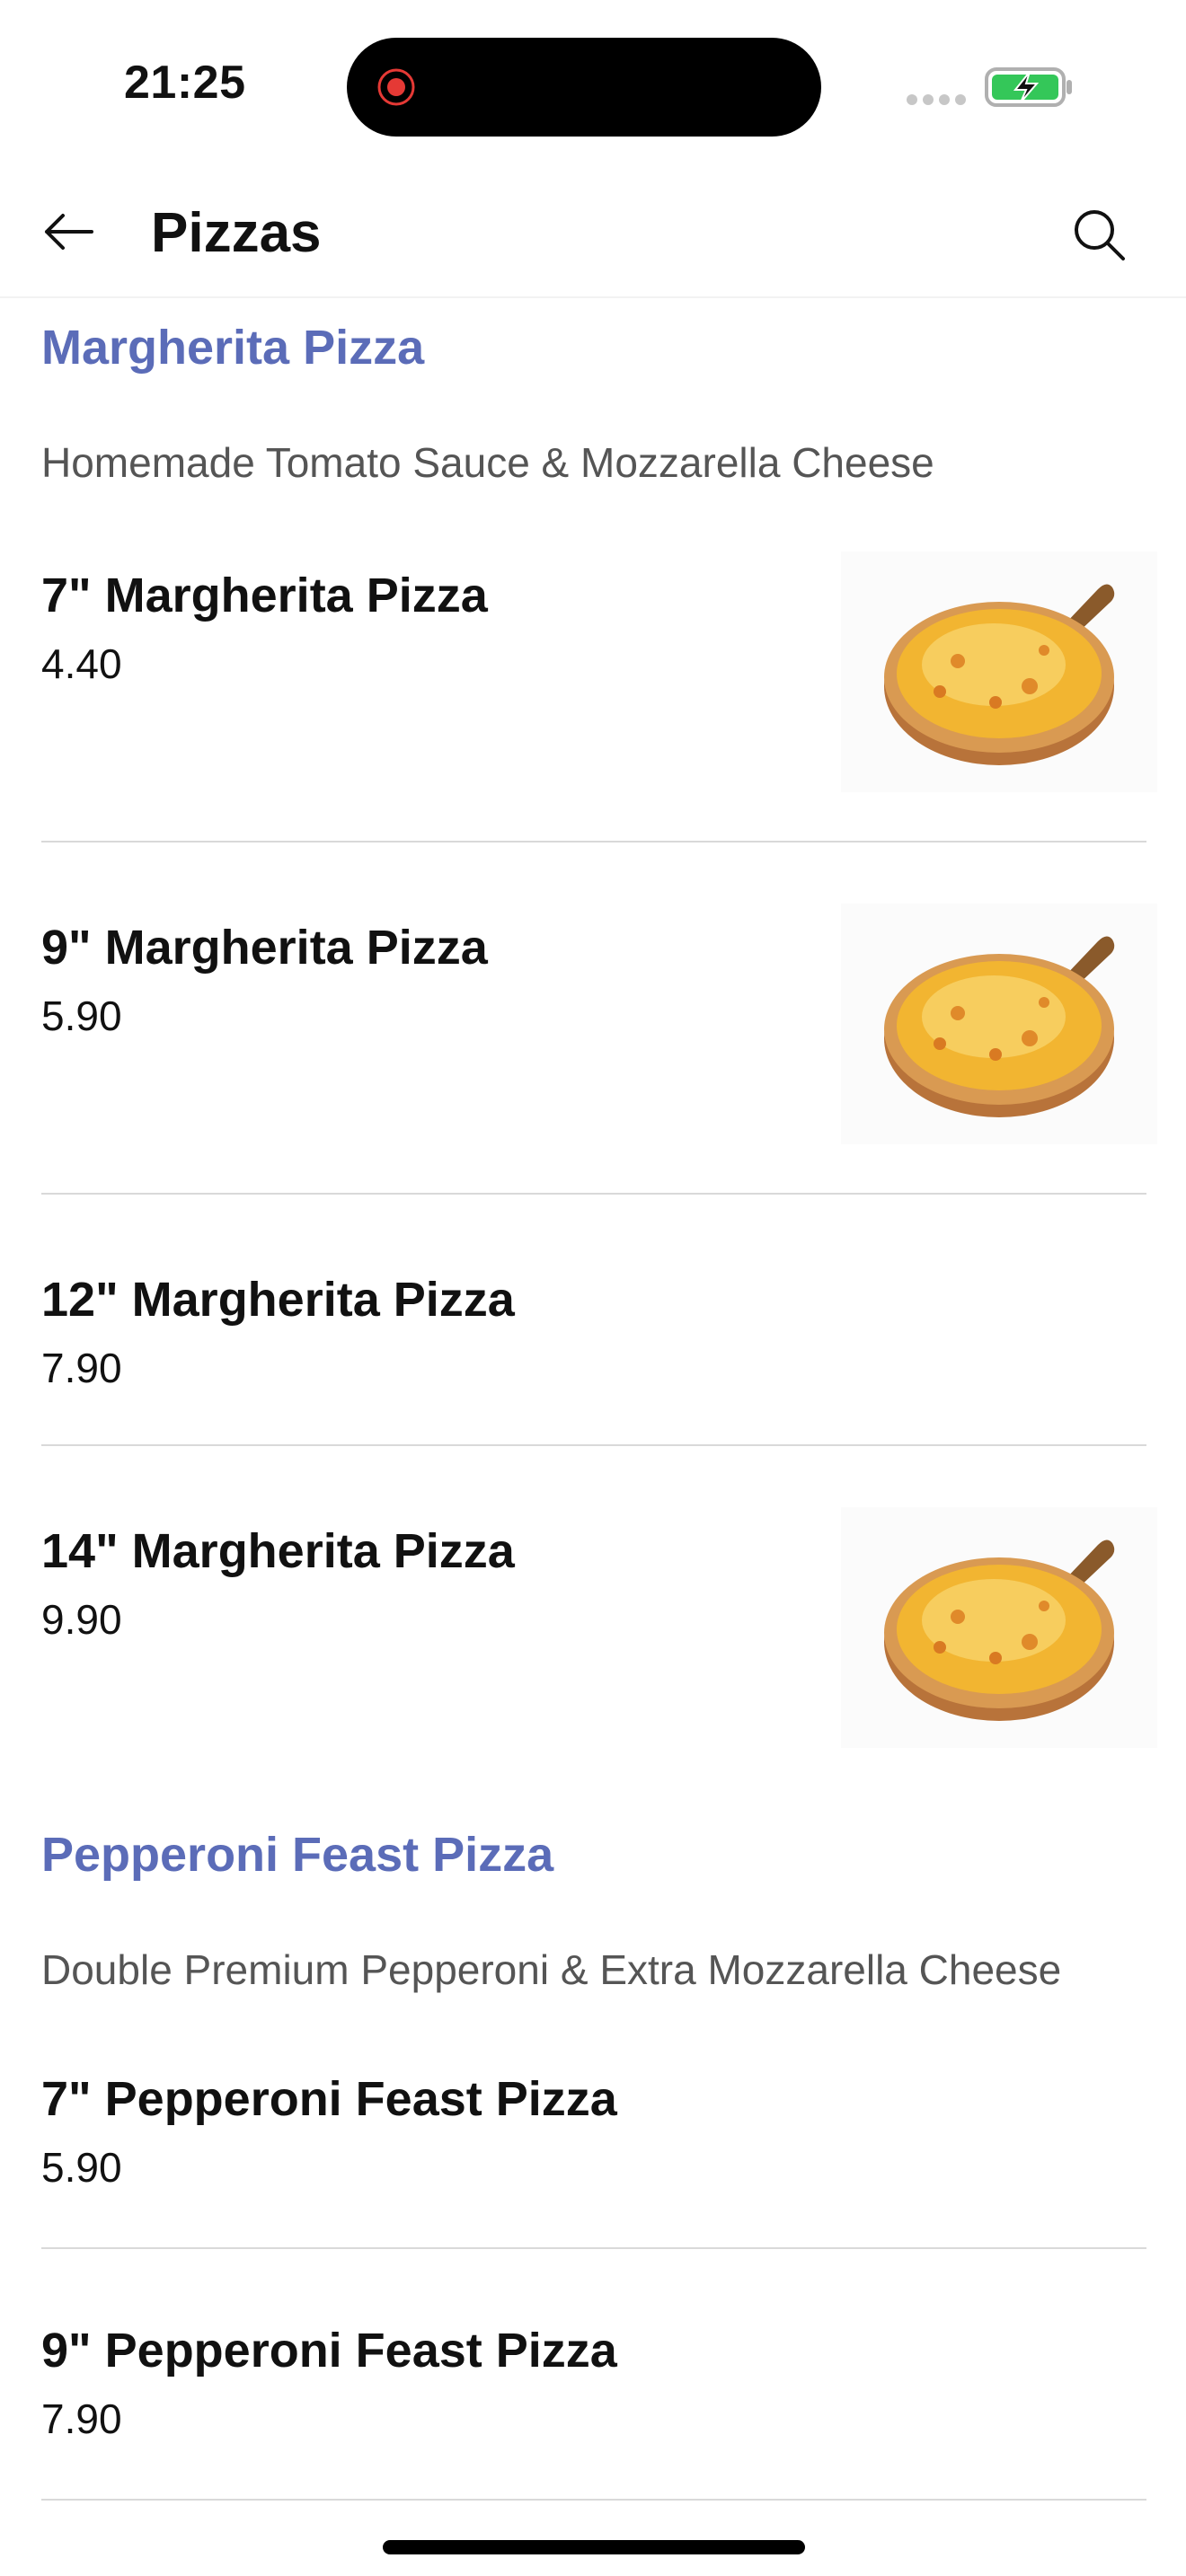 The height and width of the screenshot is (2576, 1186). I want to click on recording-icon, so click(396, 87).